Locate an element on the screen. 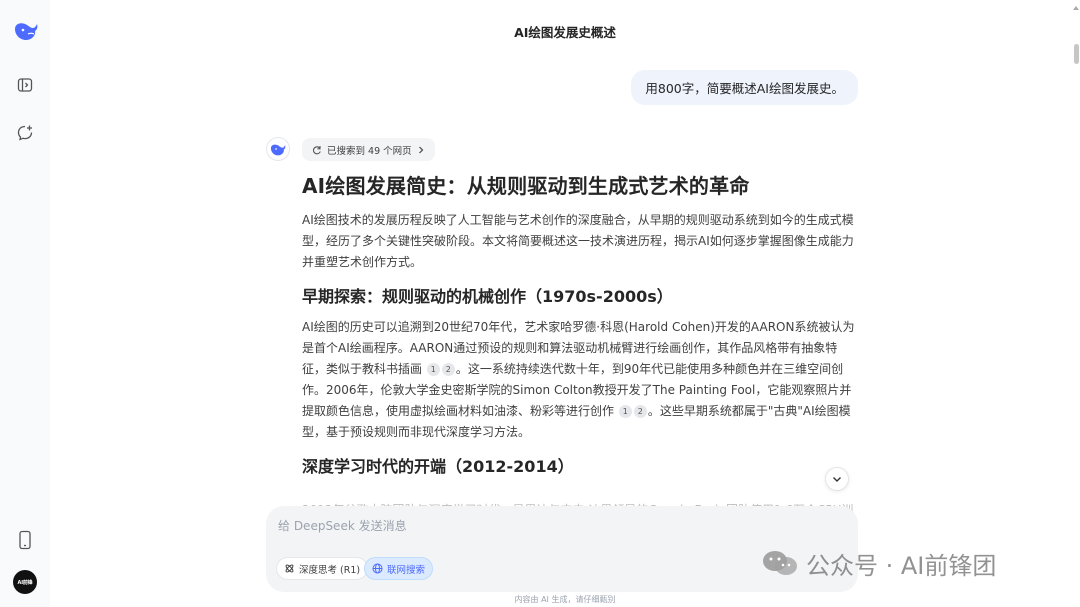 This screenshot has width=1080, height=607. scroll-thumb is located at coordinates (1076, 54).